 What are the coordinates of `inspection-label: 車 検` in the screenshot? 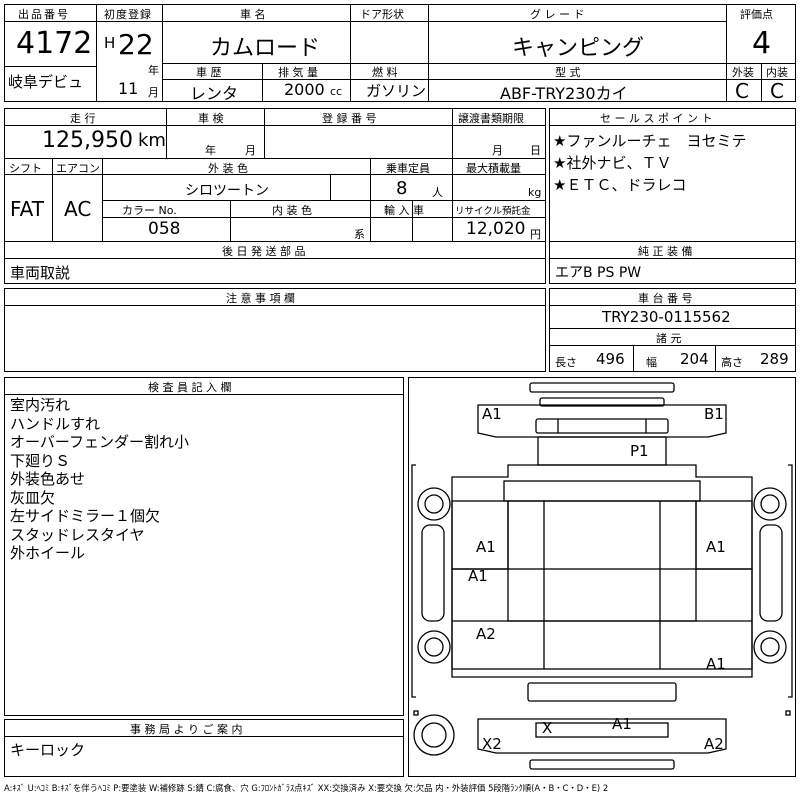 It's located at (211, 118).